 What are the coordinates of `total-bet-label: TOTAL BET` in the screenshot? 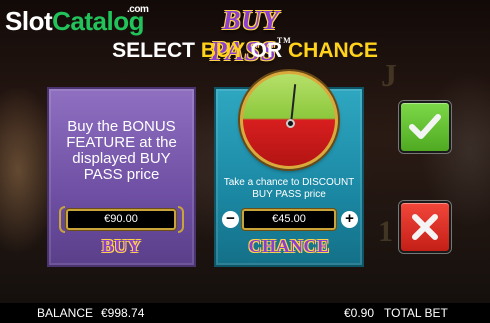 It's located at (416, 313).